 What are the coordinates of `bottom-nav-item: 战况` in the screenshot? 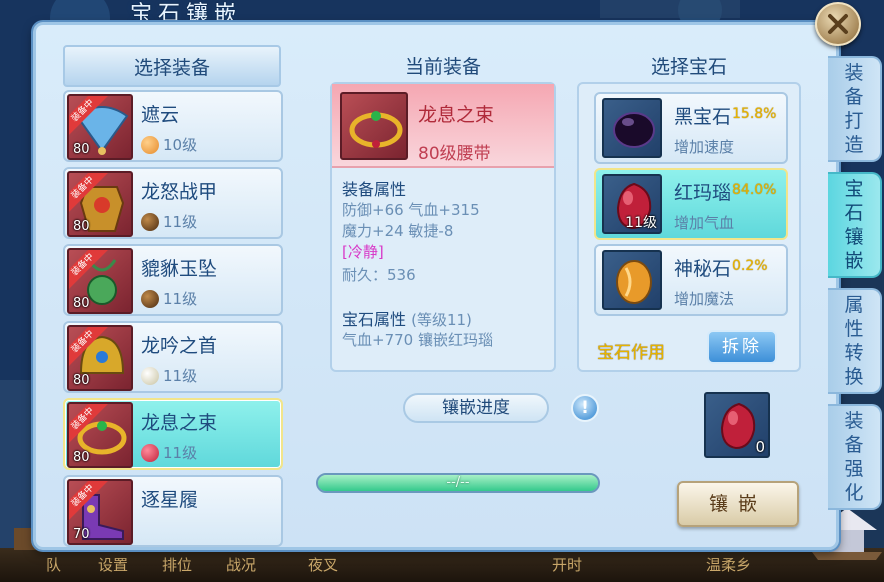 It's located at (241, 564).